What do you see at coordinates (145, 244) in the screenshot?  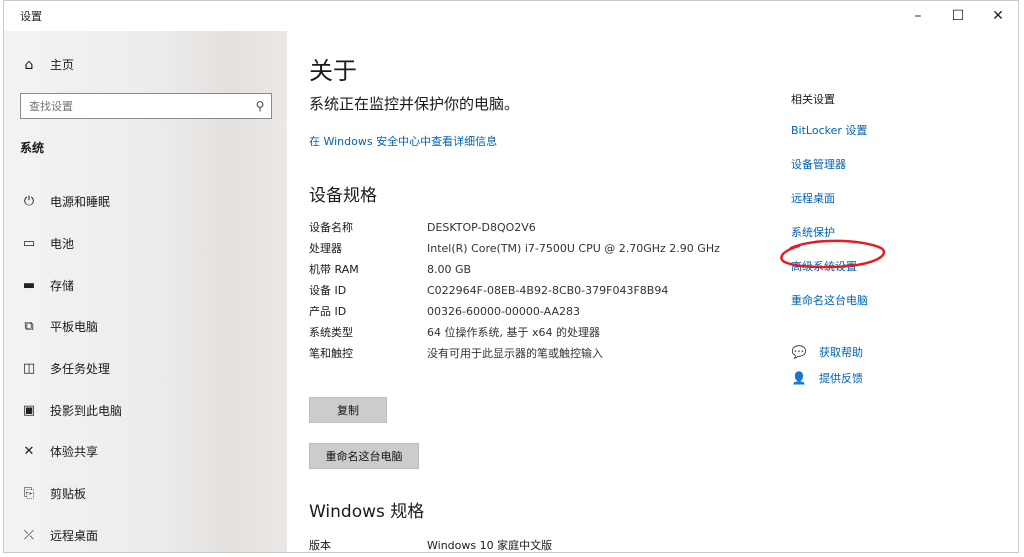 I see `sidebar-item-battery: ▭ 电池` at bounding box center [145, 244].